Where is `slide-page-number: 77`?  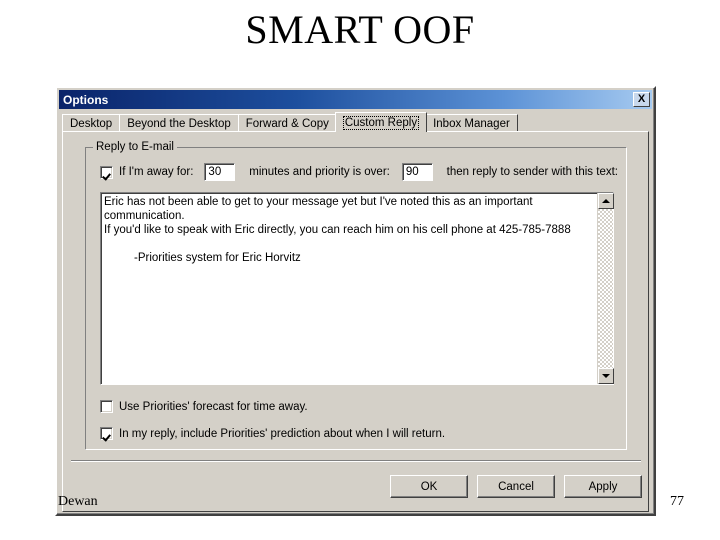
slide-page-number: 77 is located at coordinates (677, 501).